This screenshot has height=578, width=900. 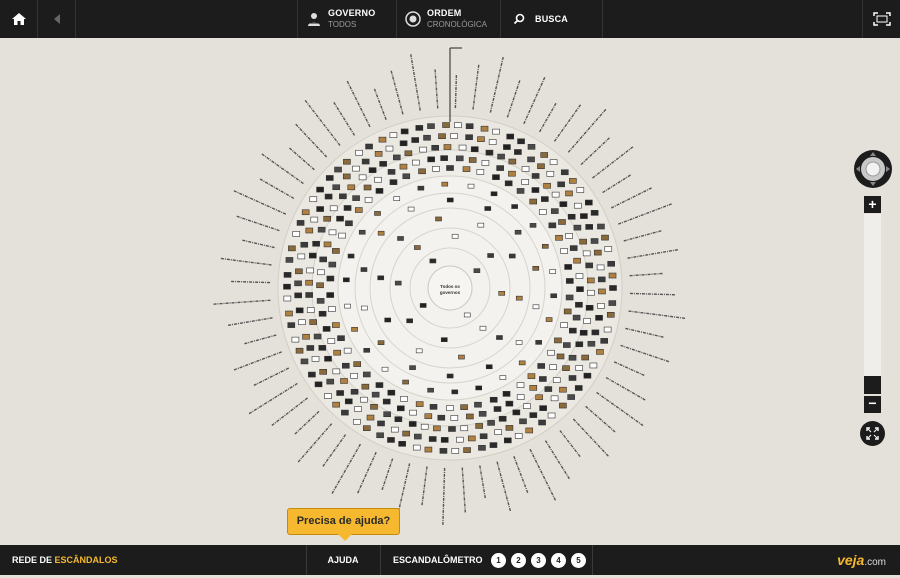 I want to click on zoom-in-button: +, so click(x=872, y=204).